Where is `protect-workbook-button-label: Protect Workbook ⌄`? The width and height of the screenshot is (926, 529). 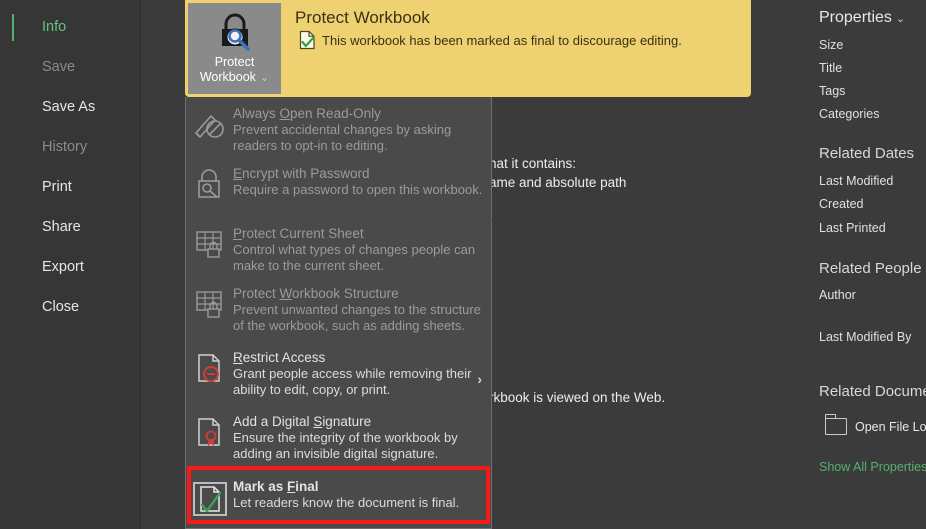 protect-workbook-button-label: Protect Workbook ⌄ is located at coordinates (234, 70).